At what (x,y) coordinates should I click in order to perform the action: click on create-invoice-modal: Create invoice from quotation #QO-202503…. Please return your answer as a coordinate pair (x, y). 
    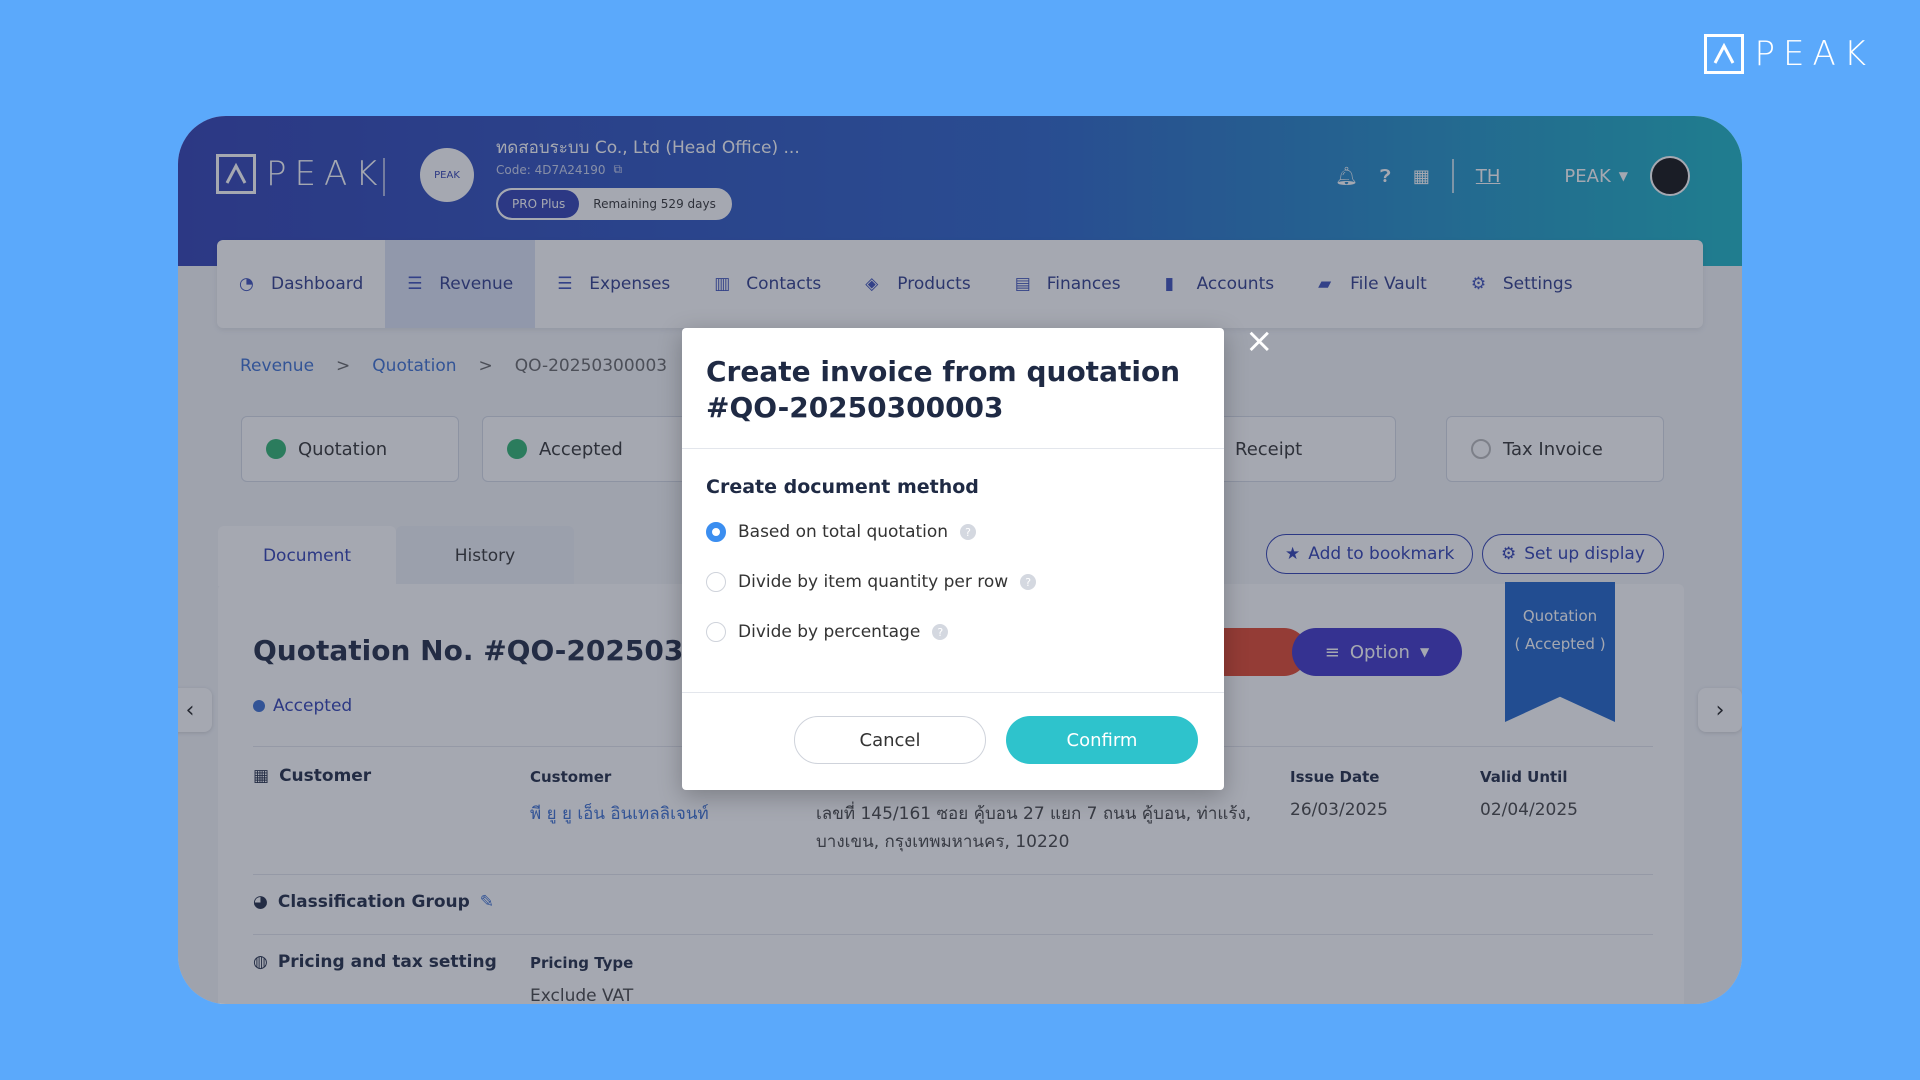
    Looking at the image, I should click on (953, 559).